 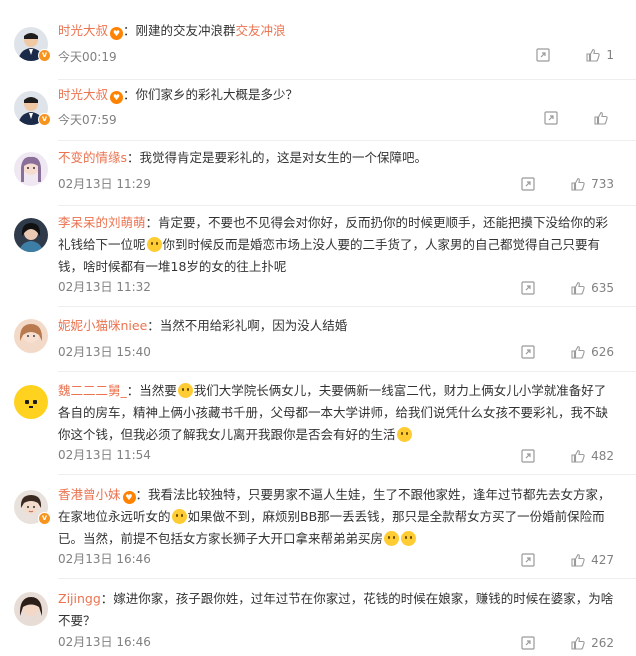 What do you see at coordinates (336, 31) in the screenshot?
I see `comment-text: 时光大叔 ♥ ：刚建的交友冲浪群交友冲浪` at bounding box center [336, 31].